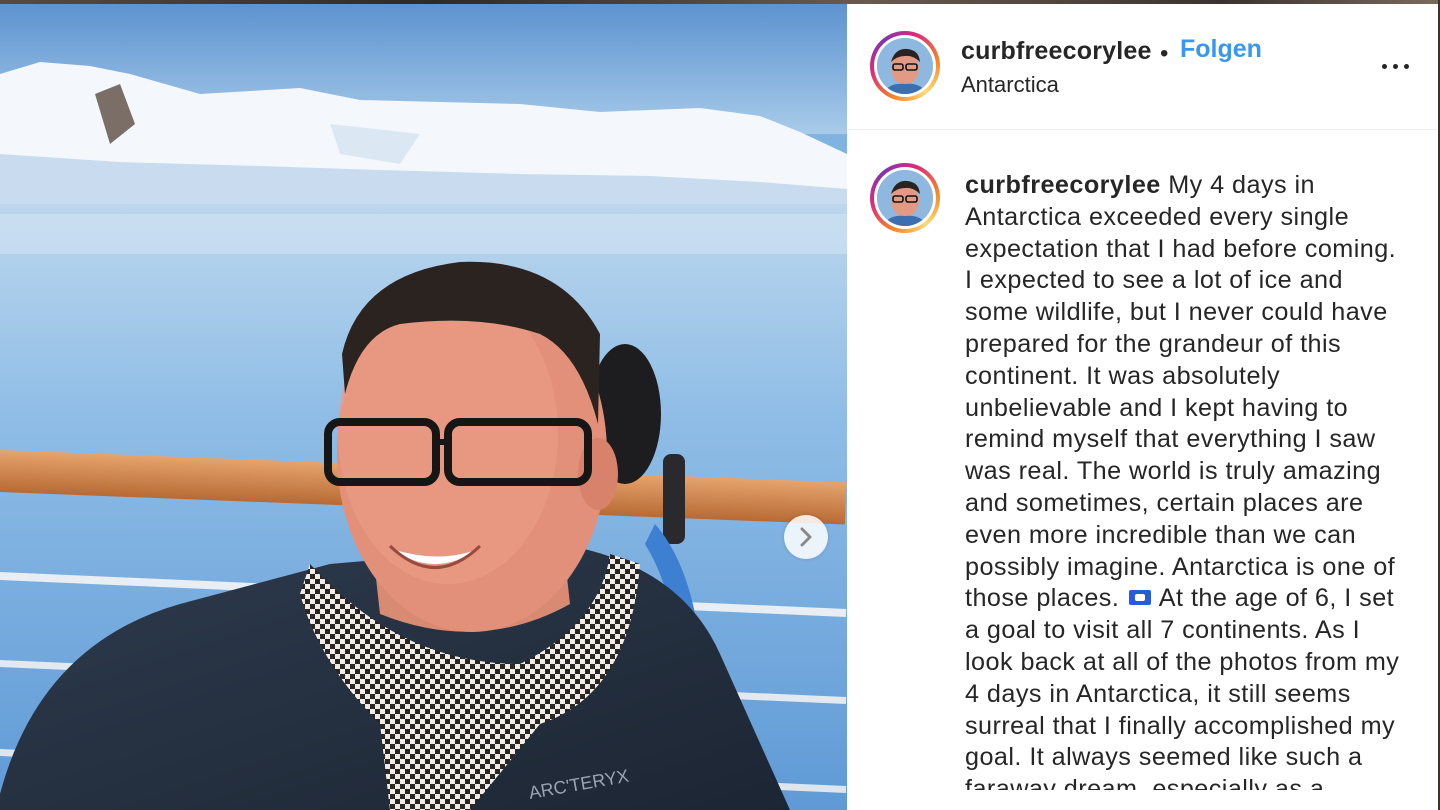  Describe the element at coordinates (1063, 185) in the screenshot. I see `caption-username: curbfreecorylee` at that location.